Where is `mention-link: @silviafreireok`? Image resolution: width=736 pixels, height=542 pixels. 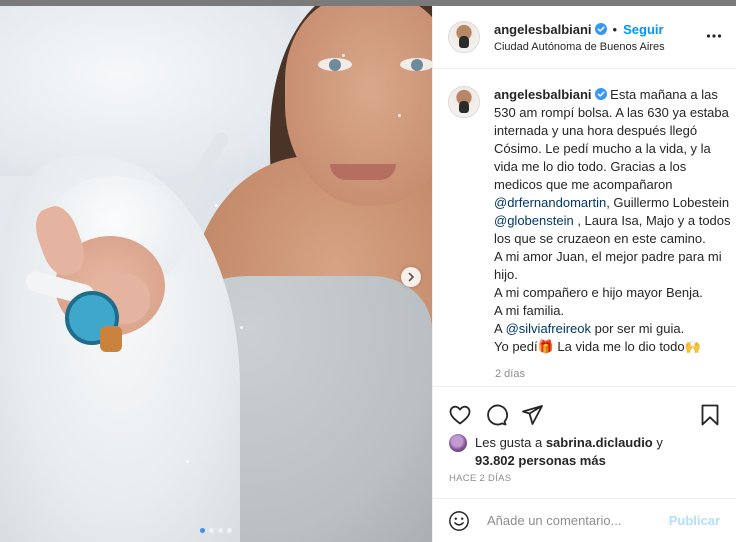 mention-link: @silviafreireok is located at coordinates (548, 328).